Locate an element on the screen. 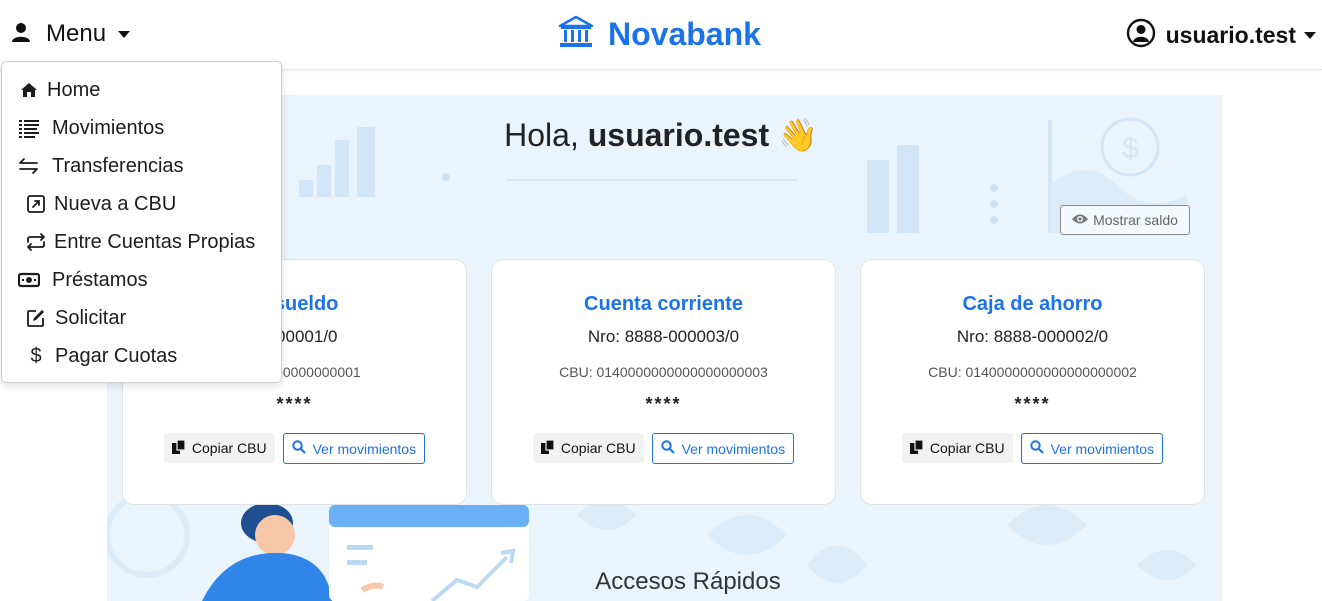 This screenshot has width=1322, height=601. user-icon is located at coordinates (21, 34).